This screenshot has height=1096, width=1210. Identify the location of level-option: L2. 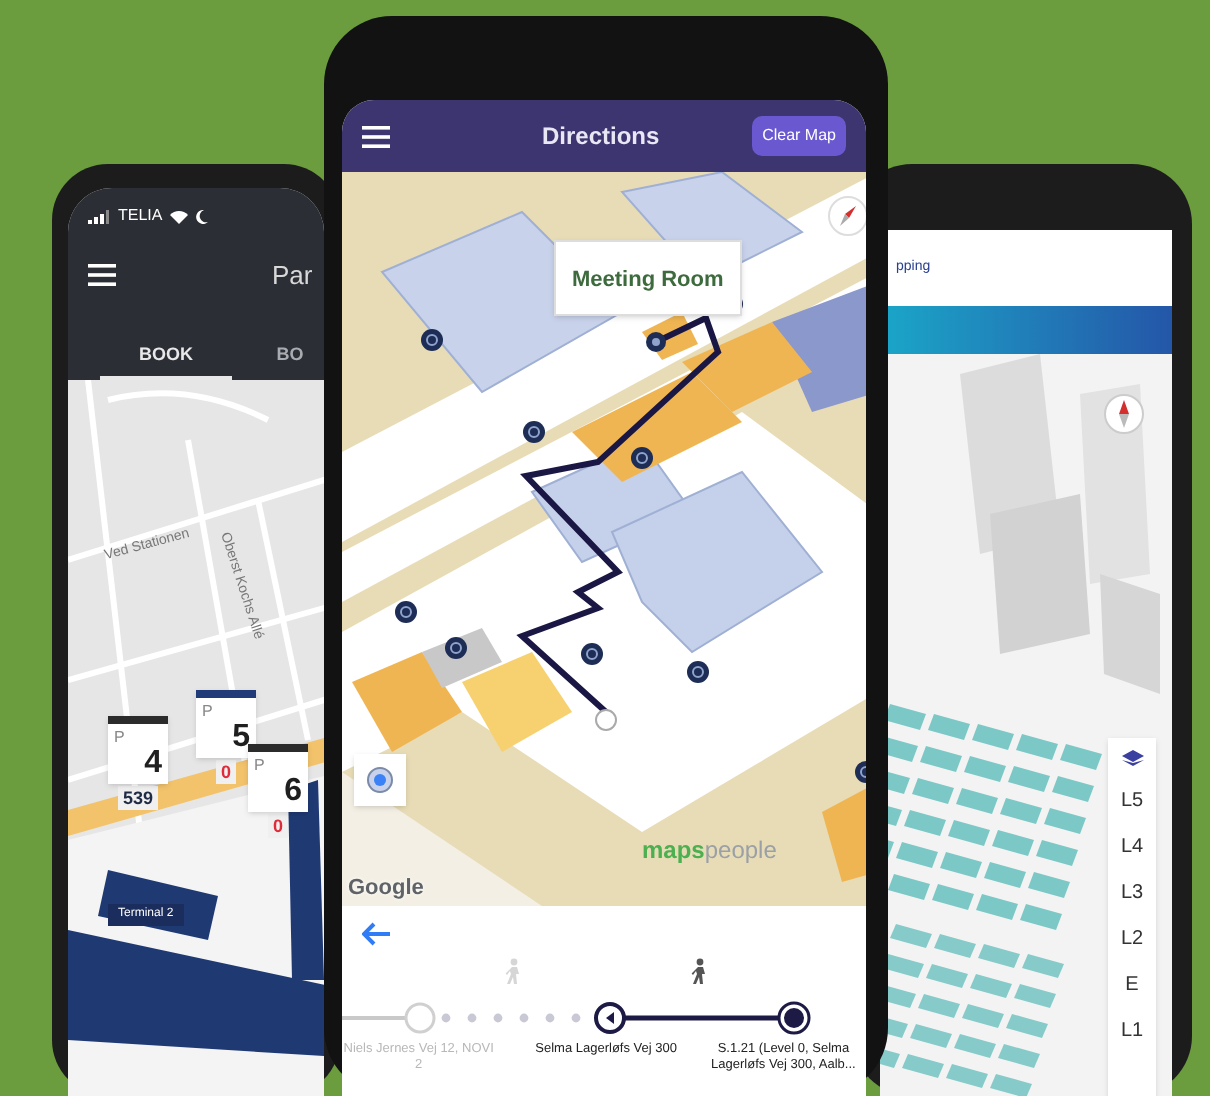
(1132, 940).